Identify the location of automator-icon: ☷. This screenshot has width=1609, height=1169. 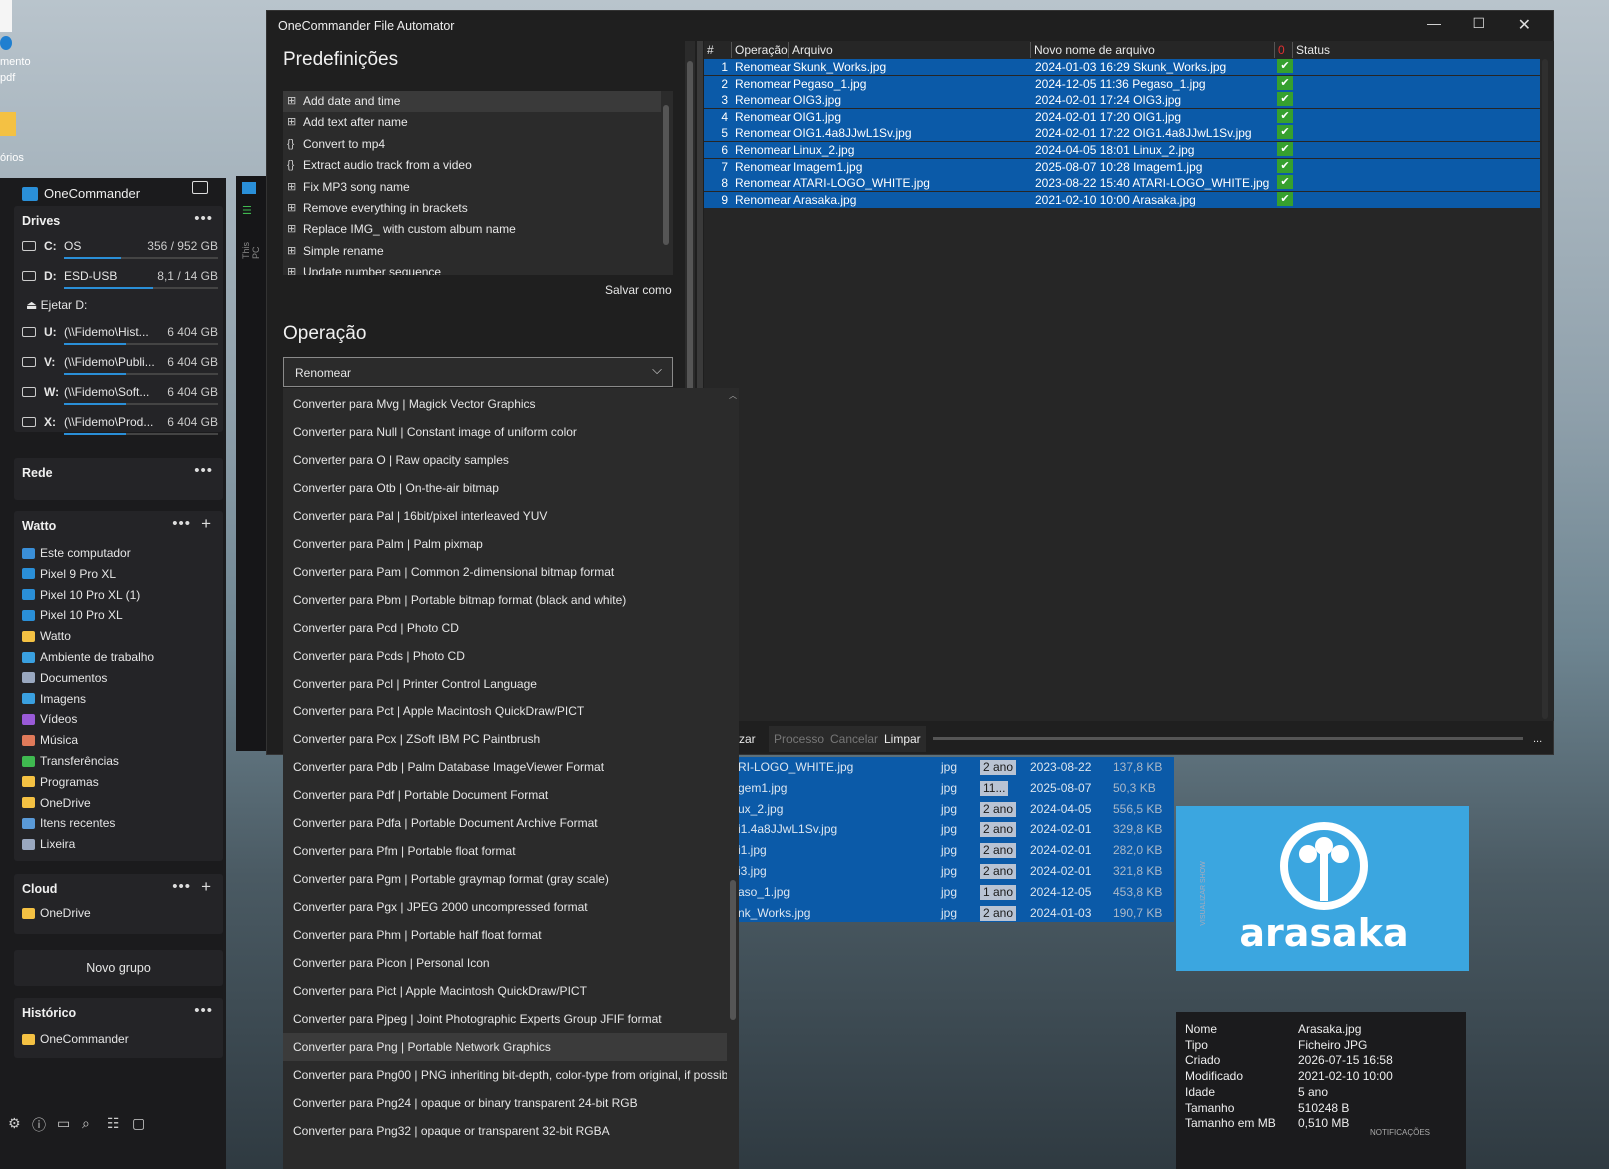
(113, 1123).